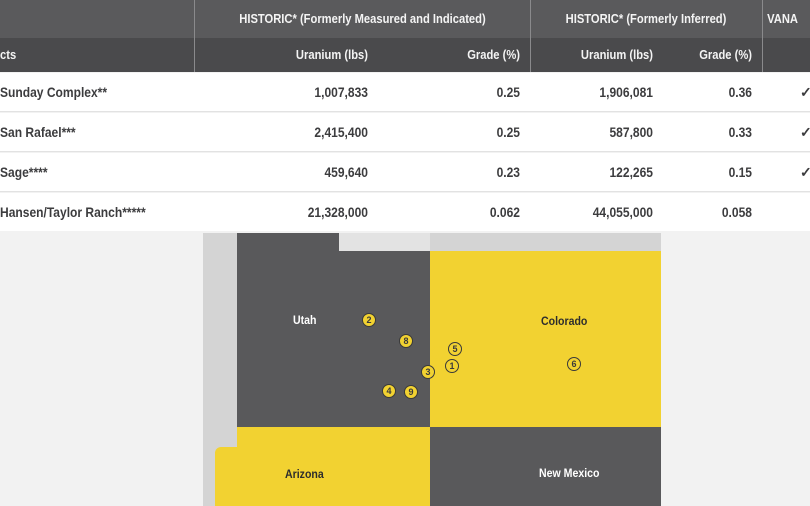 The width and height of the screenshot is (810, 506). I want to click on project-marker: 8, so click(406, 341).